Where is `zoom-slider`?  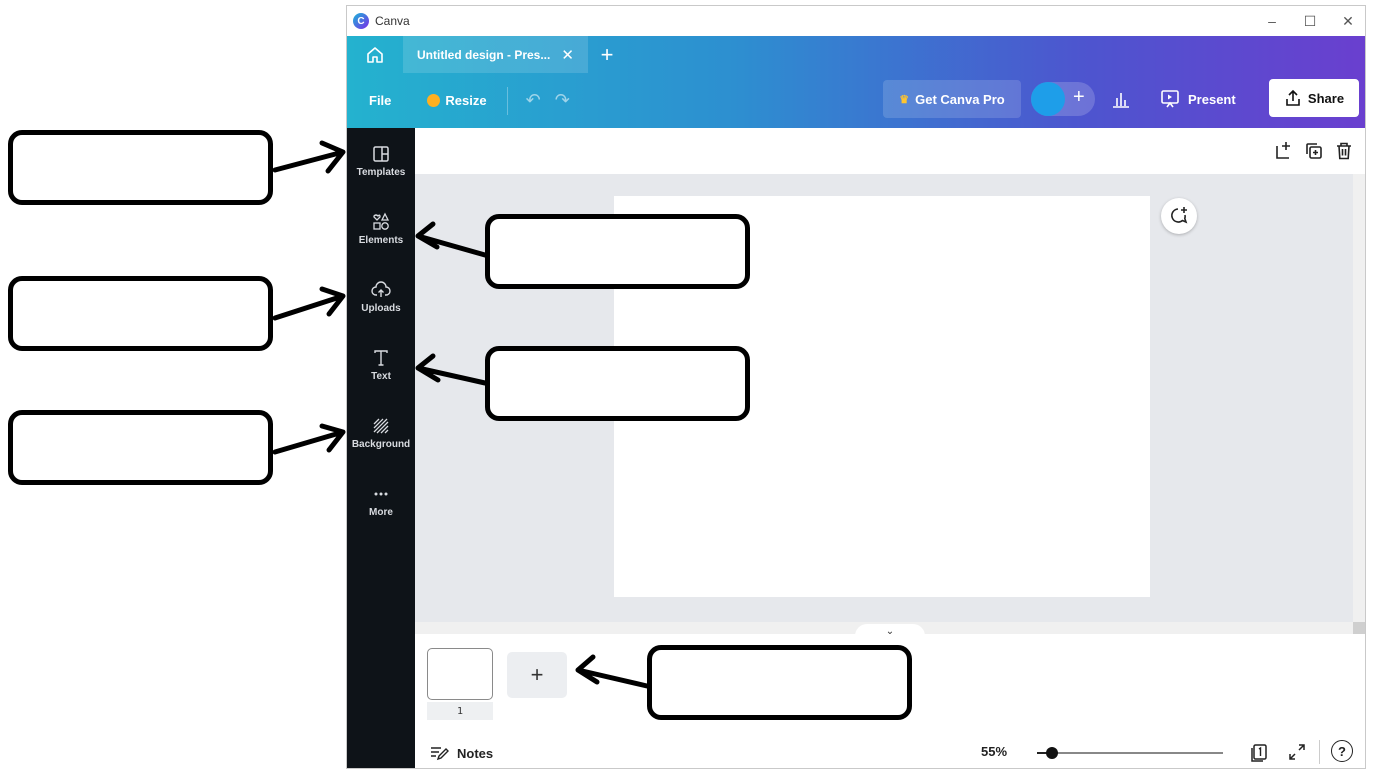 zoom-slider is located at coordinates (1130, 753).